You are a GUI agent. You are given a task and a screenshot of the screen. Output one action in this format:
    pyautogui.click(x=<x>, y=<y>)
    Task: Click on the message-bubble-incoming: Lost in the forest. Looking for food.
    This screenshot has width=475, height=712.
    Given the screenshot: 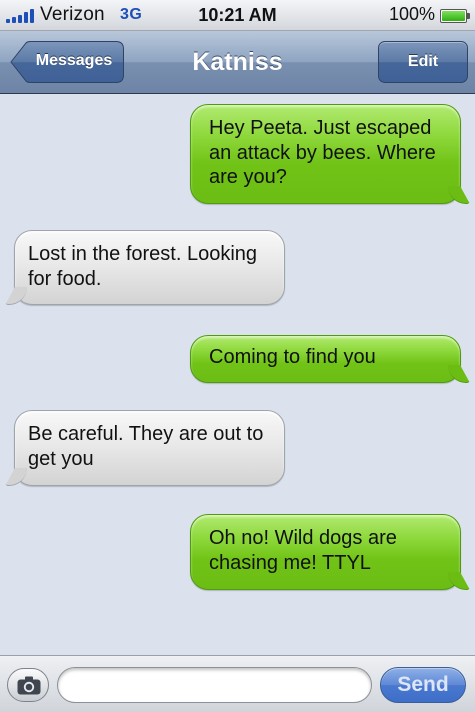 What is the action you would take?
    pyautogui.click(x=145, y=267)
    